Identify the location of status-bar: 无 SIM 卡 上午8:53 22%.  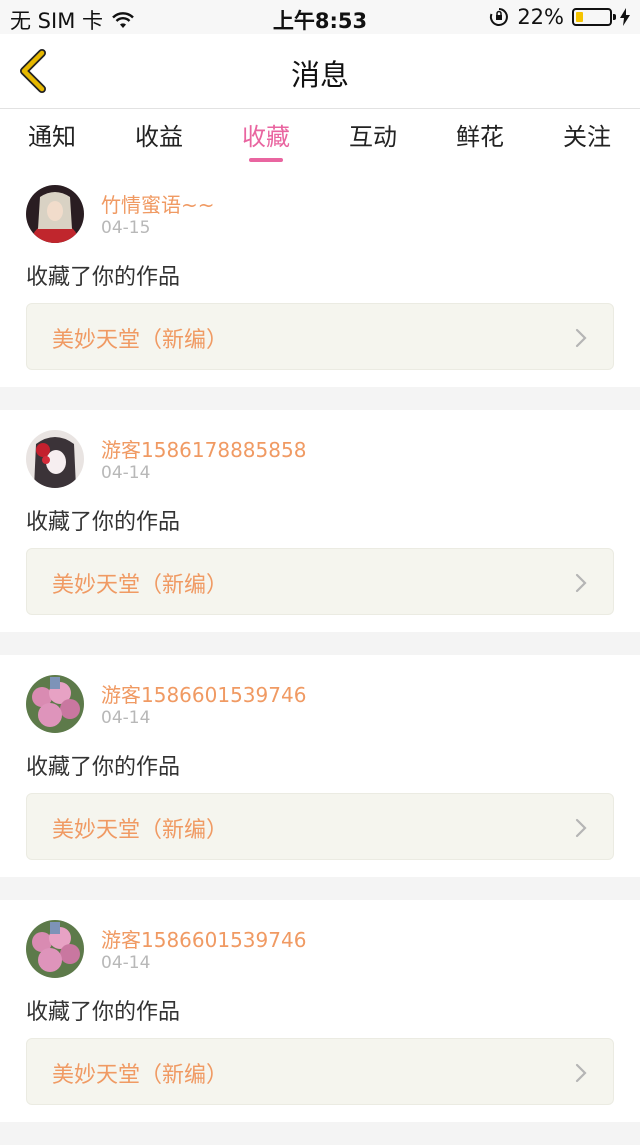
(320, 17).